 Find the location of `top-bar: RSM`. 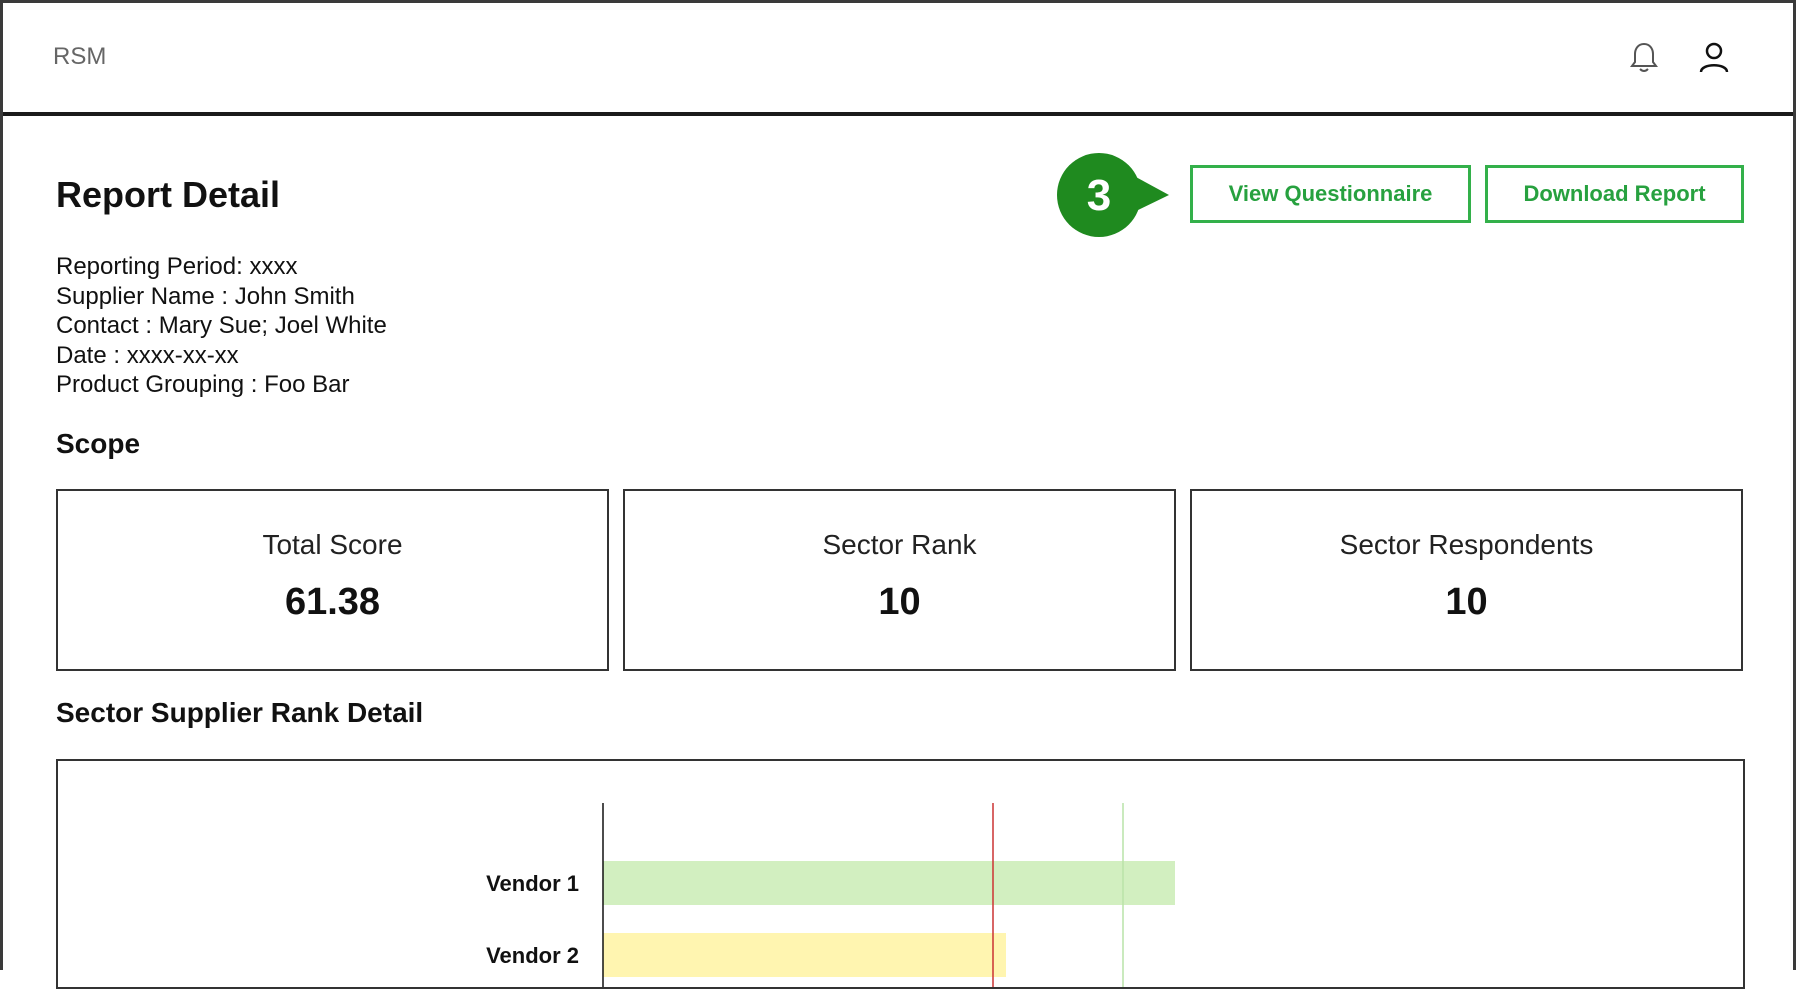

top-bar: RSM is located at coordinates (898, 59).